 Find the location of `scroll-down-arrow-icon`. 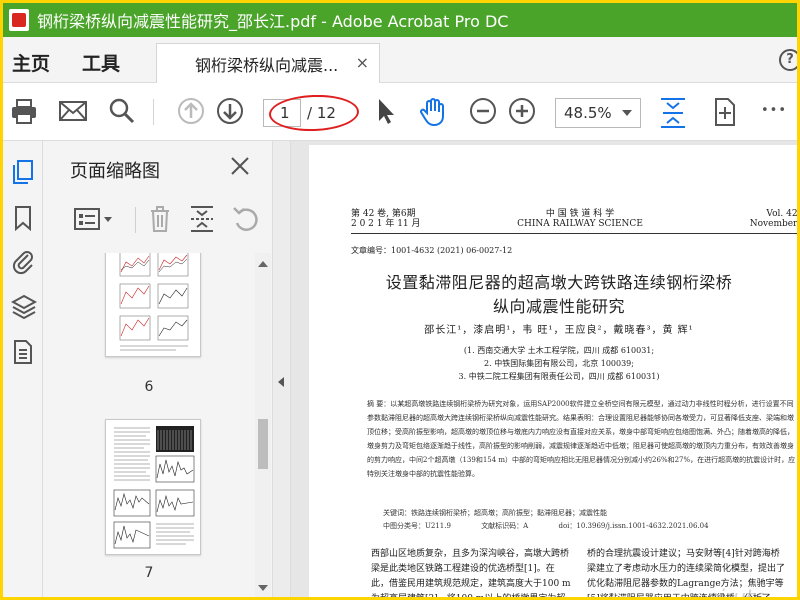

scroll-down-arrow-icon is located at coordinates (263, 588).